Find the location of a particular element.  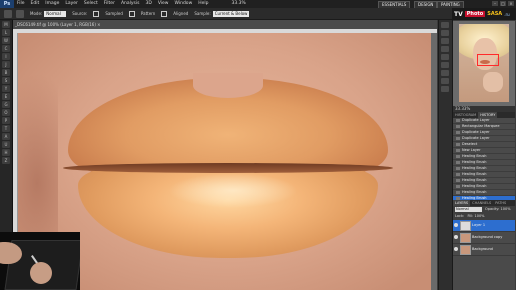

layer-row: Background copy is located at coordinates (484, 238).